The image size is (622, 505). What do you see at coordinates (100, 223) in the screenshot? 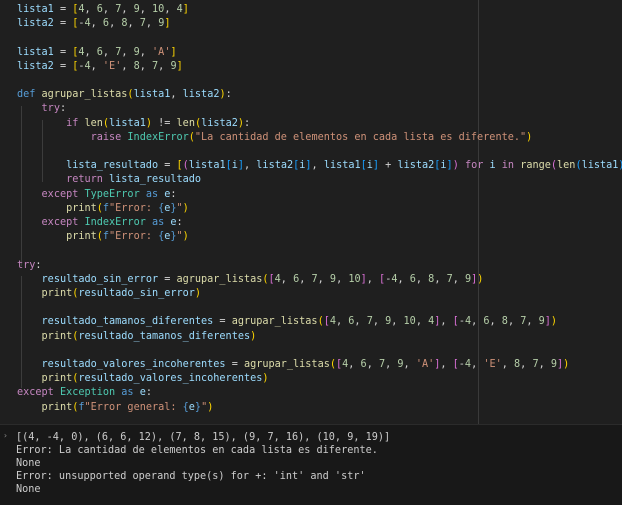
I see `code-line: except IndexError as e:` at bounding box center [100, 223].